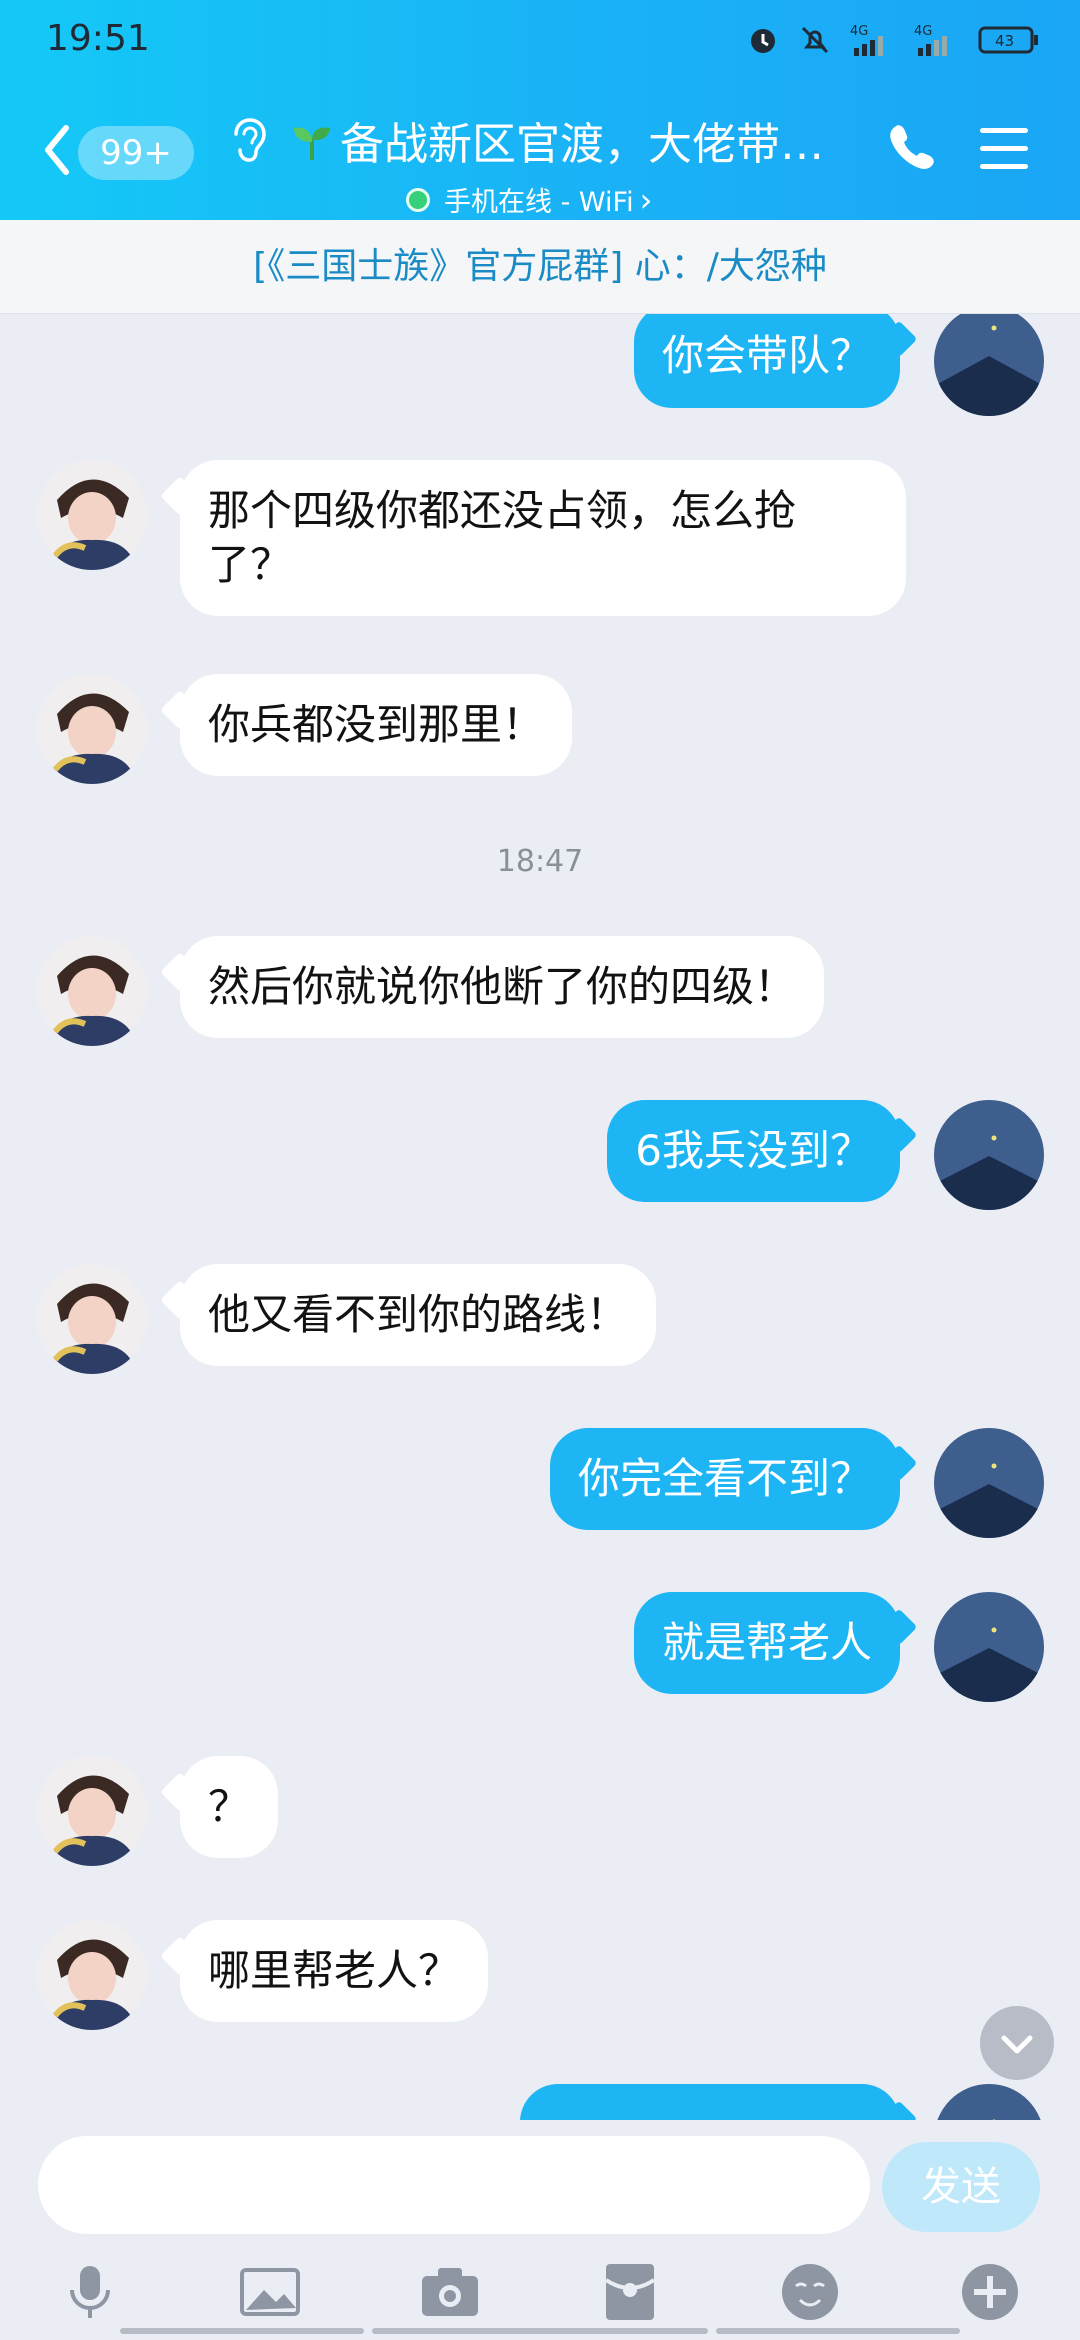 The width and height of the screenshot is (1080, 2340). I want to click on online-dot-icon, so click(418, 199).